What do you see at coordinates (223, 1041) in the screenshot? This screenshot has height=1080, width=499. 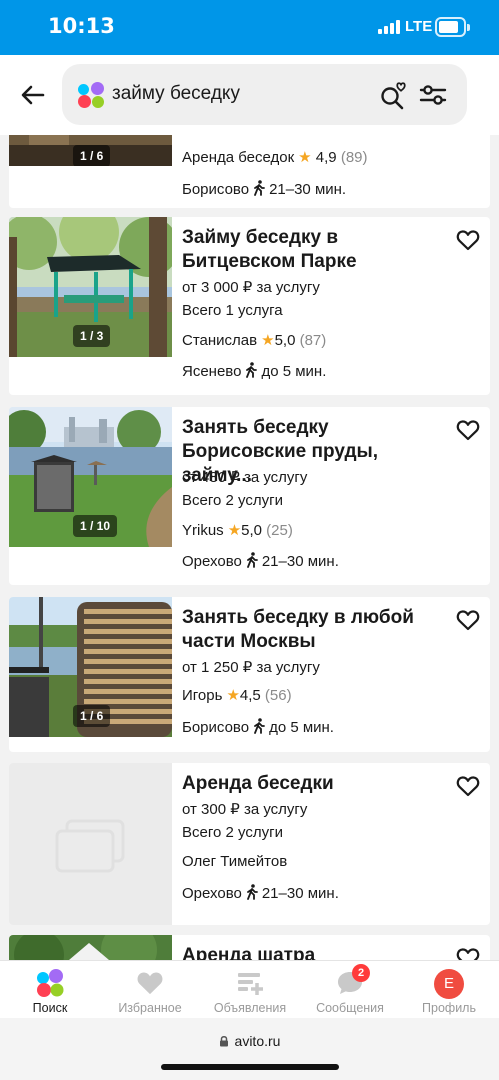 I see `lock-icon` at bounding box center [223, 1041].